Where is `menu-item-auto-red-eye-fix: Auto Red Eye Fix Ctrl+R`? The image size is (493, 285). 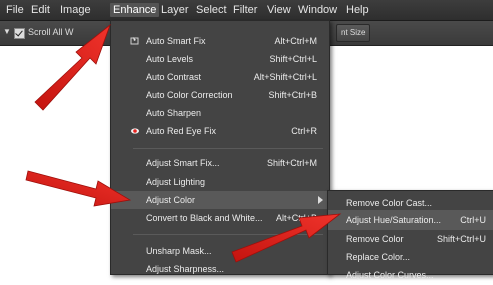
menu-item-auto-red-eye-fix: Auto Red Eye Fix Ctrl+R is located at coordinates (220, 131).